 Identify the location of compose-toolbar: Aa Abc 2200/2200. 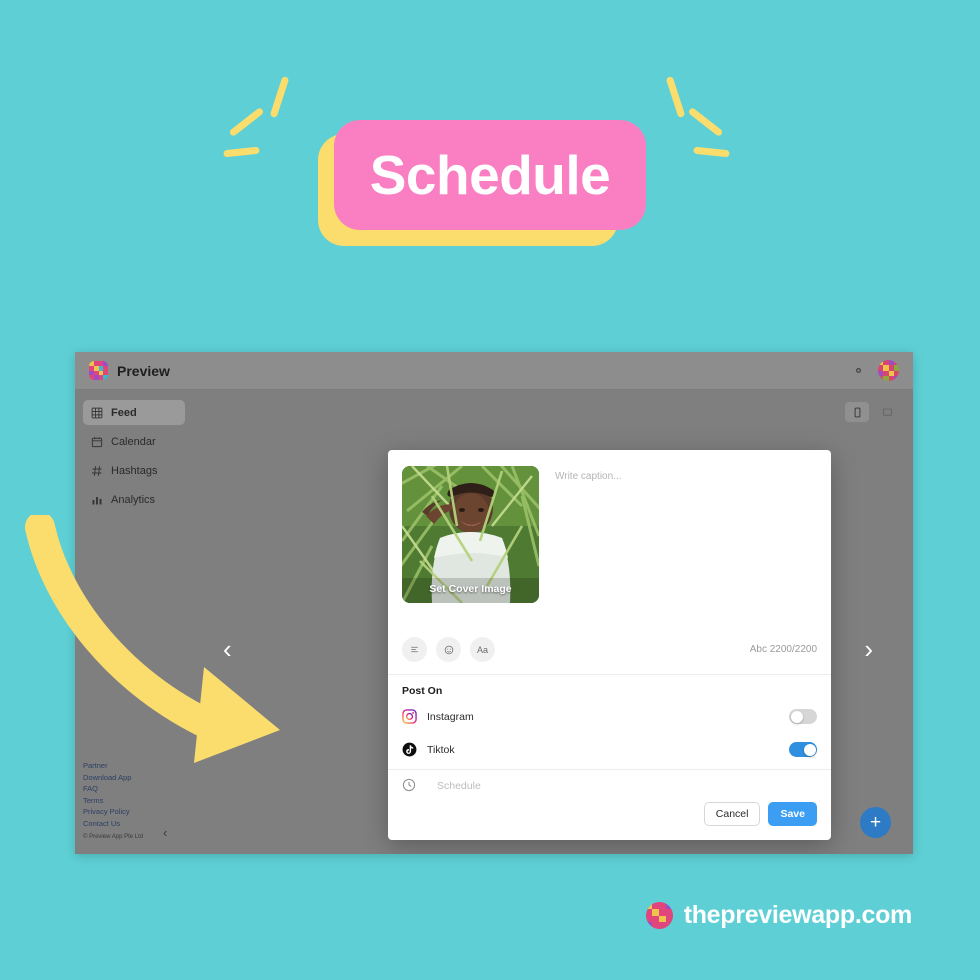
(609, 649).